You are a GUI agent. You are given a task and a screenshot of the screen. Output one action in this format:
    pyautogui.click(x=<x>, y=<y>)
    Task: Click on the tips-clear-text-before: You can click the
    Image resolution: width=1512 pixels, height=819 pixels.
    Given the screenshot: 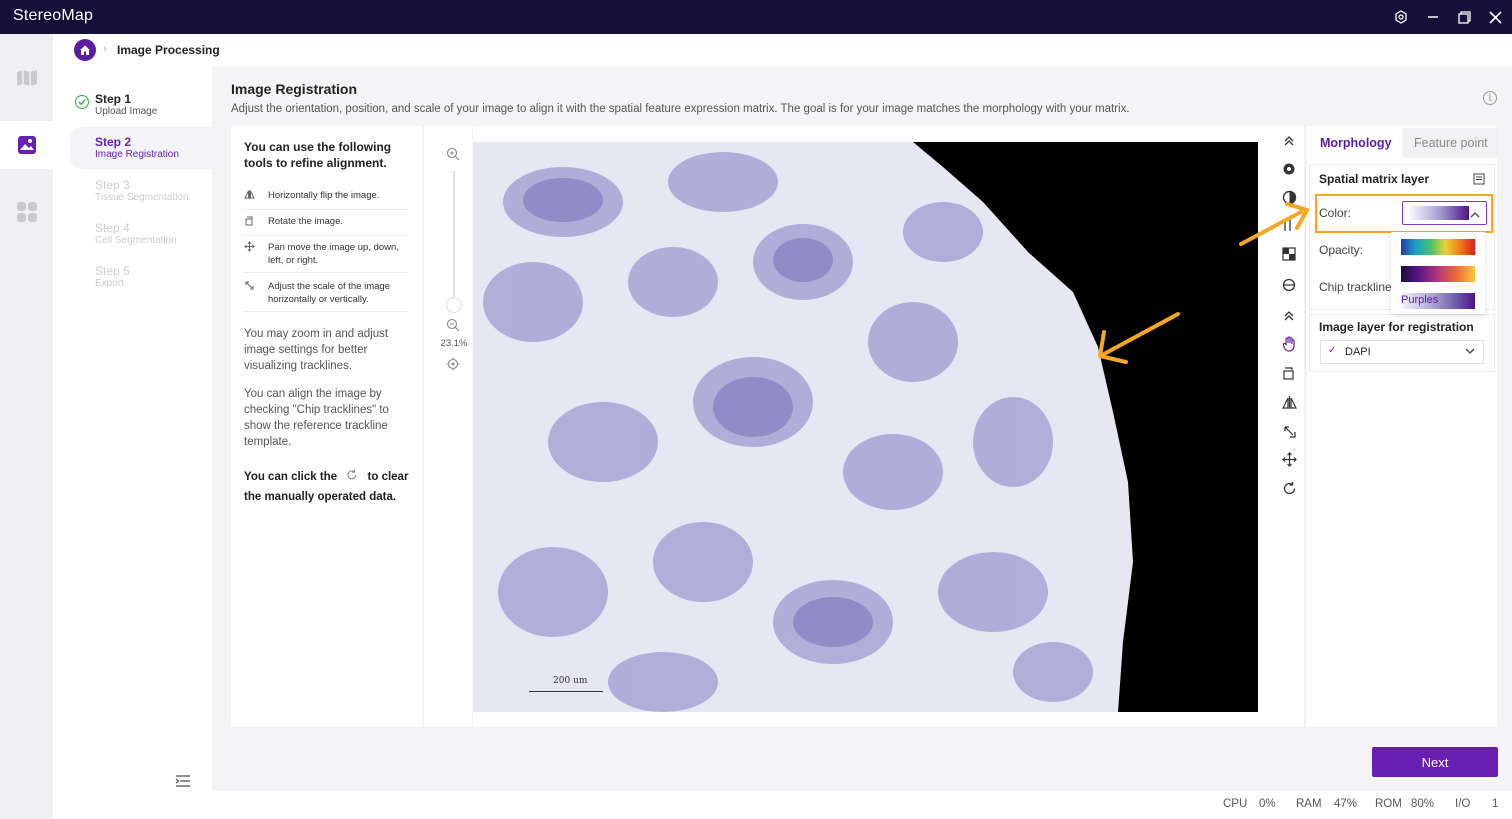 What is the action you would take?
    pyautogui.click(x=291, y=477)
    